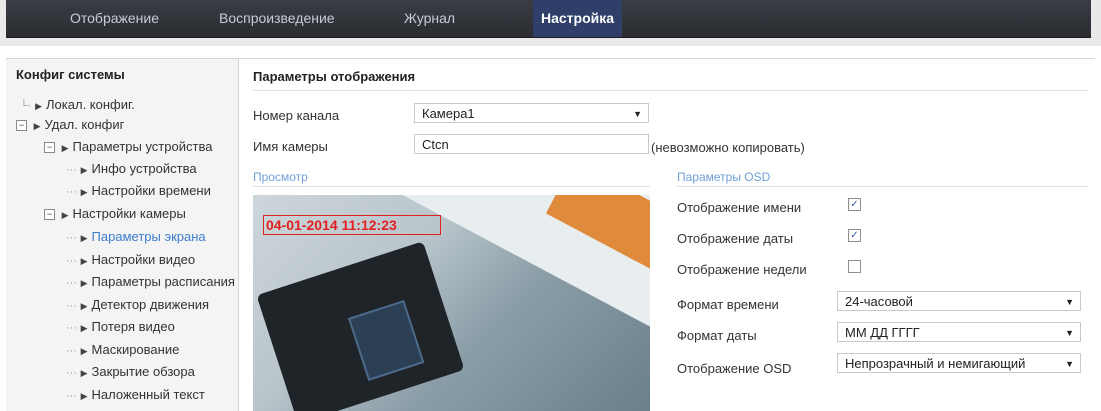 The width and height of the screenshot is (1101, 411). I want to click on tree-item-display-params: ··· ▶ Параметры экрана, so click(136, 237).